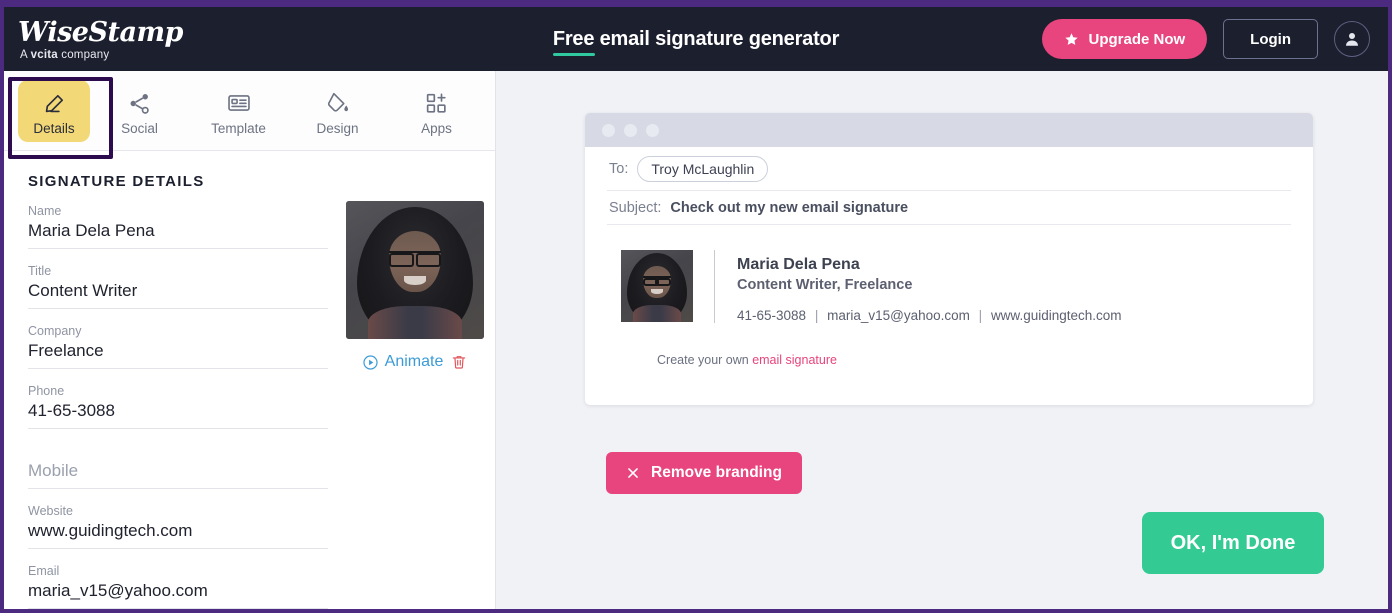  What do you see at coordinates (53, 470) in the screenshot?
I see `field-mobile-placeholder: Mobile` at bounding box center [53, 470].